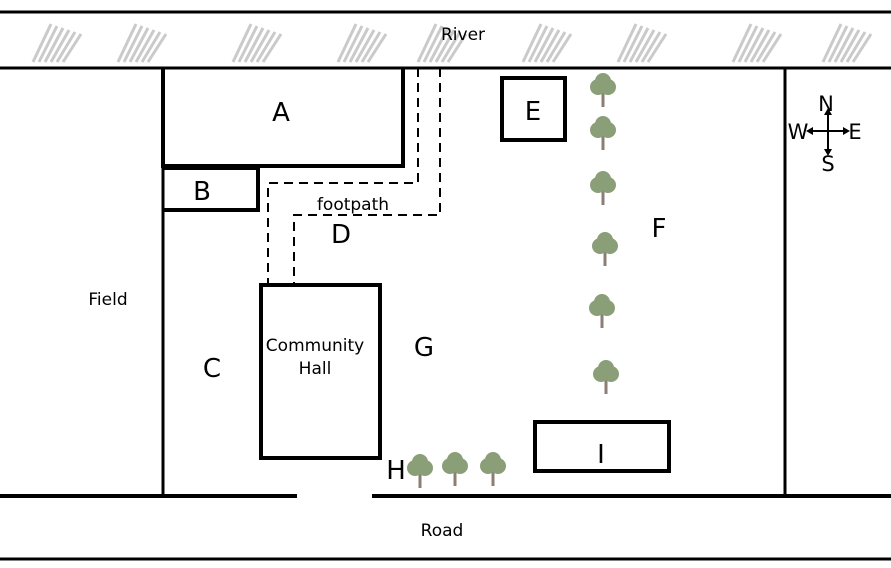 Image resolution: width=891 pixels, height=568 pixels. Describe the element at coordinates (396, 471) in the screenshot. I see `label-h: H` at that location.